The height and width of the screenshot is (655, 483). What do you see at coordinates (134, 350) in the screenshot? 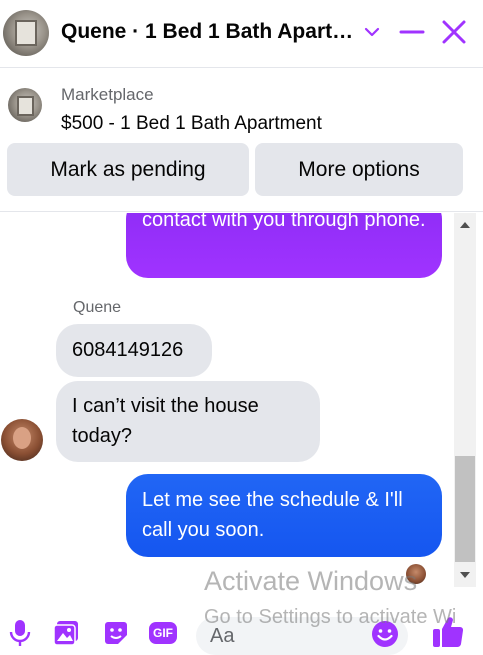
I see `incoming-message: 6084149126` at bounding box center [134, 350].